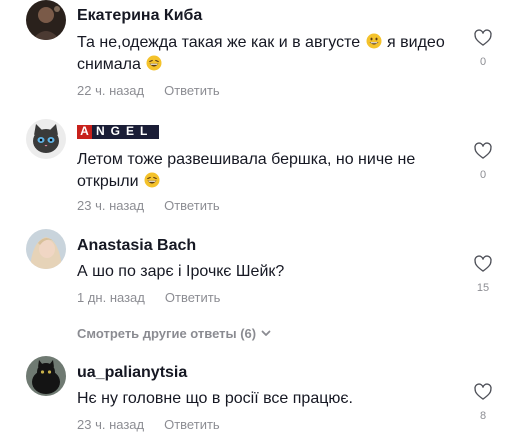 This screenshot has width=507, height=438. Describe the element at coordinates (374, 41) in the screenshot. I see `grinning-face-emoji-icon` at that location.